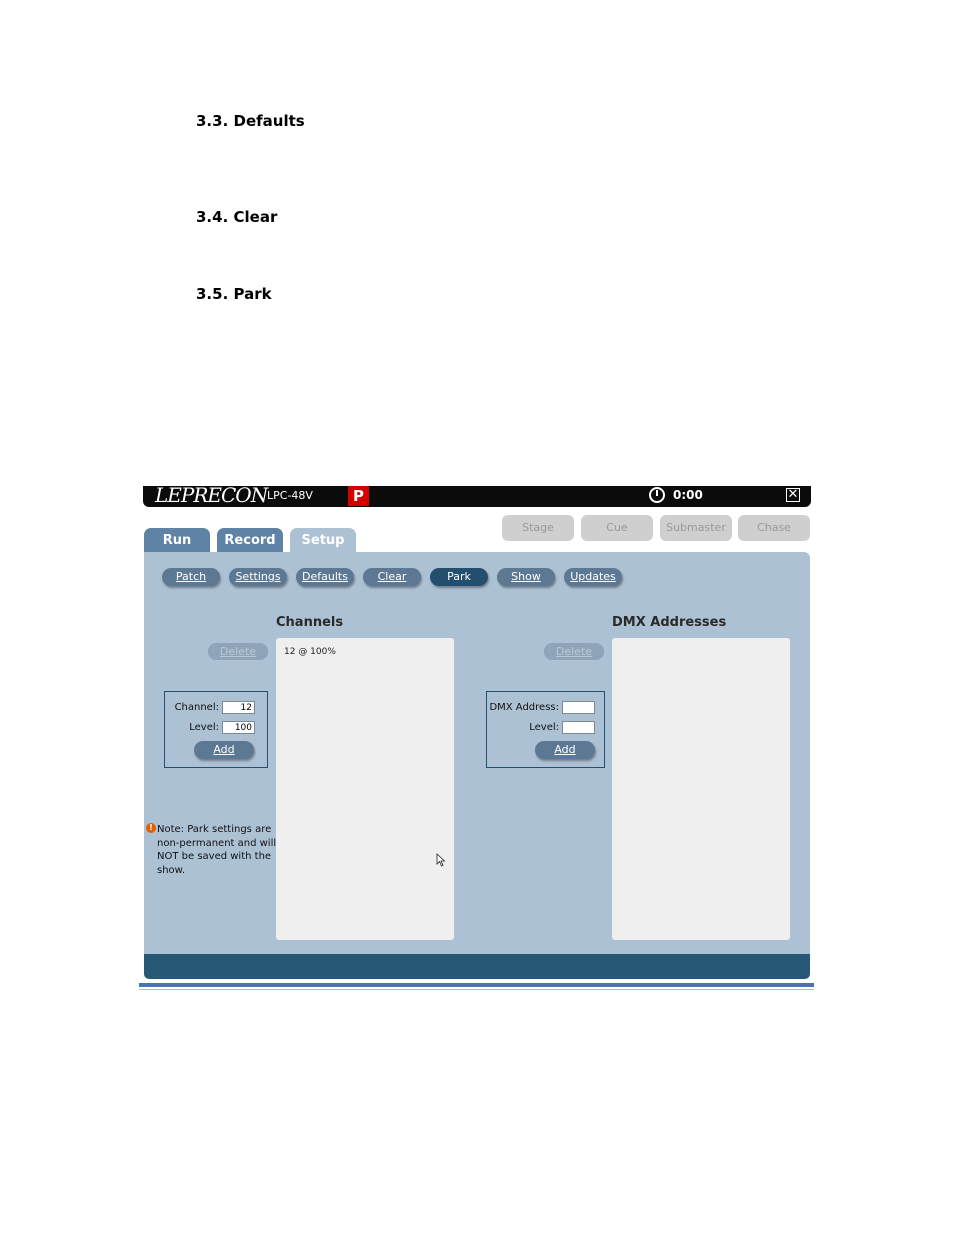  Describe the element at coordinates (151, 828) in the screenshot. I see `warning-icon: !` at that location.